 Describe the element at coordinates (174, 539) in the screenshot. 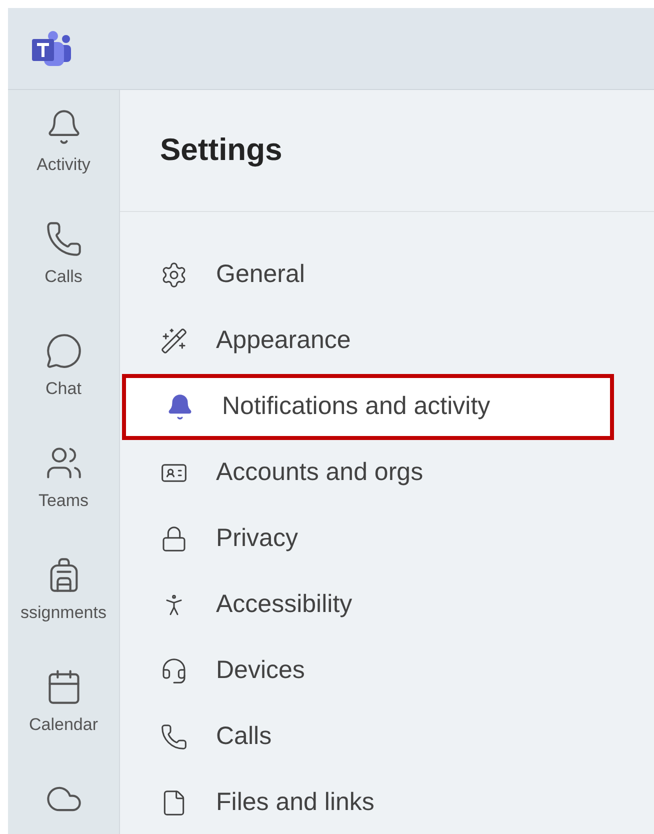

I see `lock-icon` at that location.